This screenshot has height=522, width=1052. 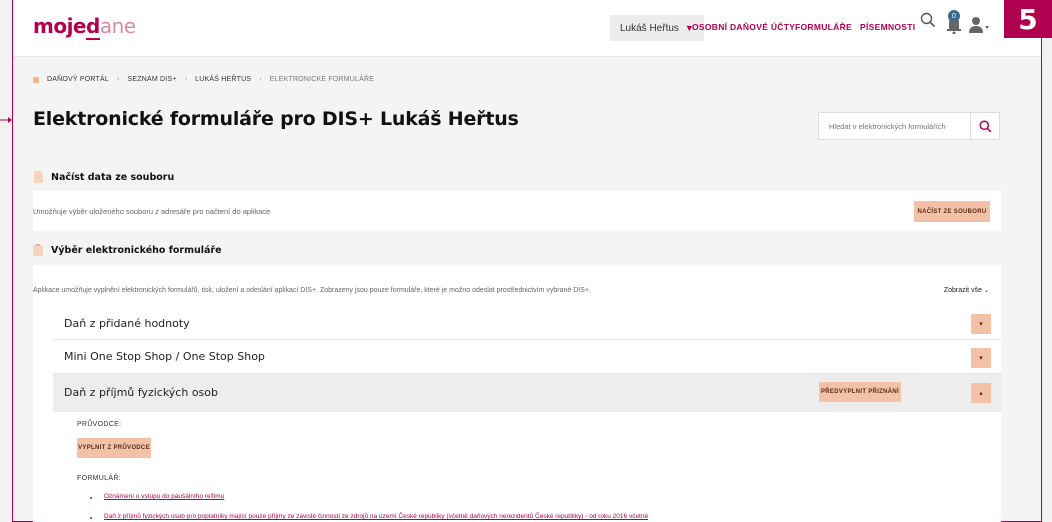 I want to click on user-name: Lukáš Heřtus, so click(x=649, y=28).